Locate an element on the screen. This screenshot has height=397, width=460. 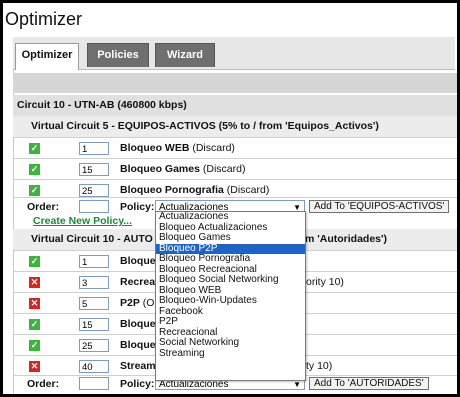
rule-name: Bloqueo Pornografia (Discard) is located at coordinates (194, 190).